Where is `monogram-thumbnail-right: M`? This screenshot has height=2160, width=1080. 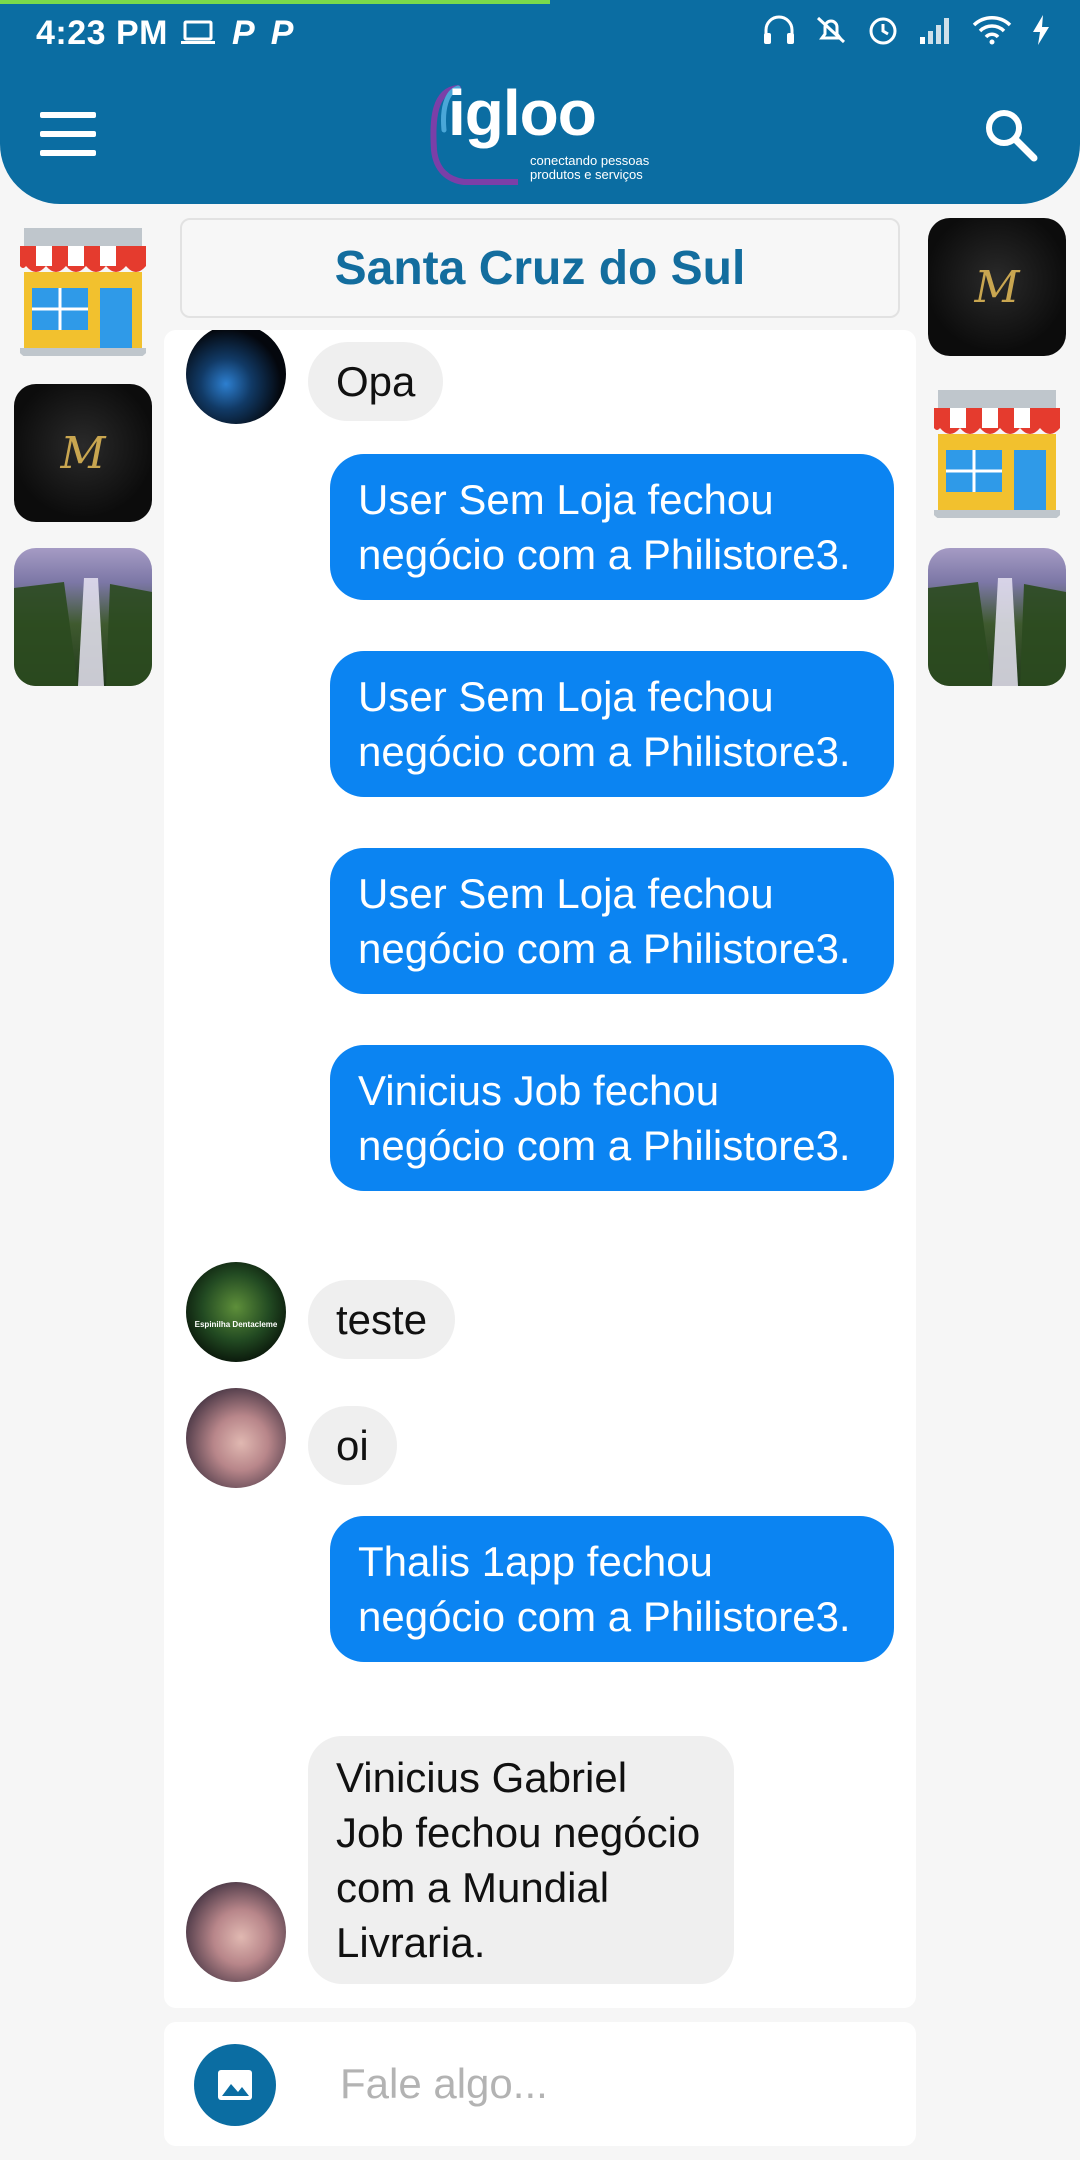
monogram-thumbnail-right: M is located at coordinates (997, 287).